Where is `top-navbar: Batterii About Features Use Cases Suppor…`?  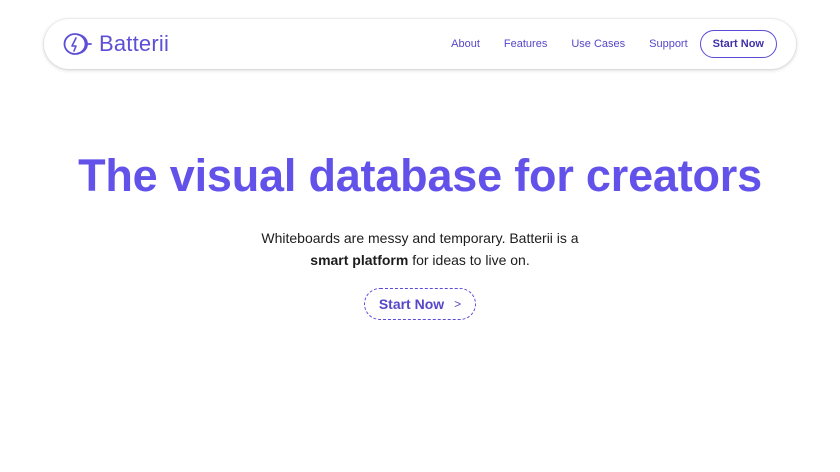 top-navbar: Batterii About Features Use Cases Suppor… is located at coordinates (420, 44).